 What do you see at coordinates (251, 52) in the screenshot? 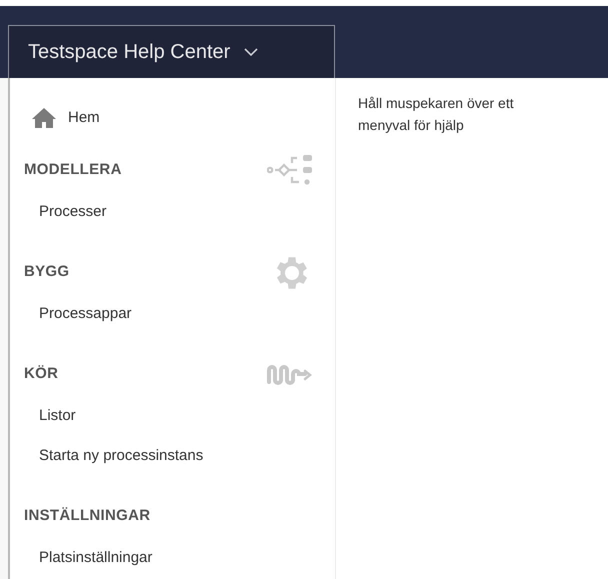
I see `chevron-down-icon` at bounding box center [251, 52].